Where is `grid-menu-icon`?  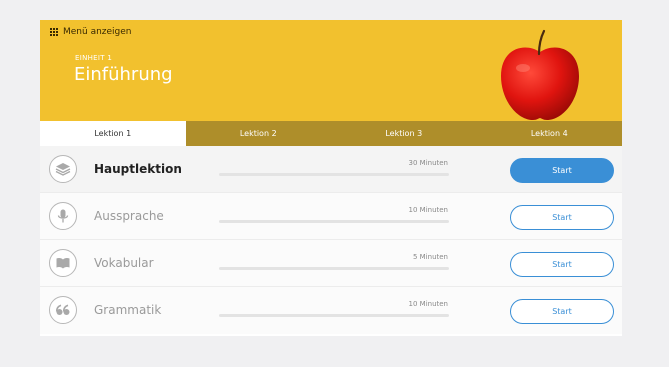
grid-menu-icon is located at coordinates (54, 32).